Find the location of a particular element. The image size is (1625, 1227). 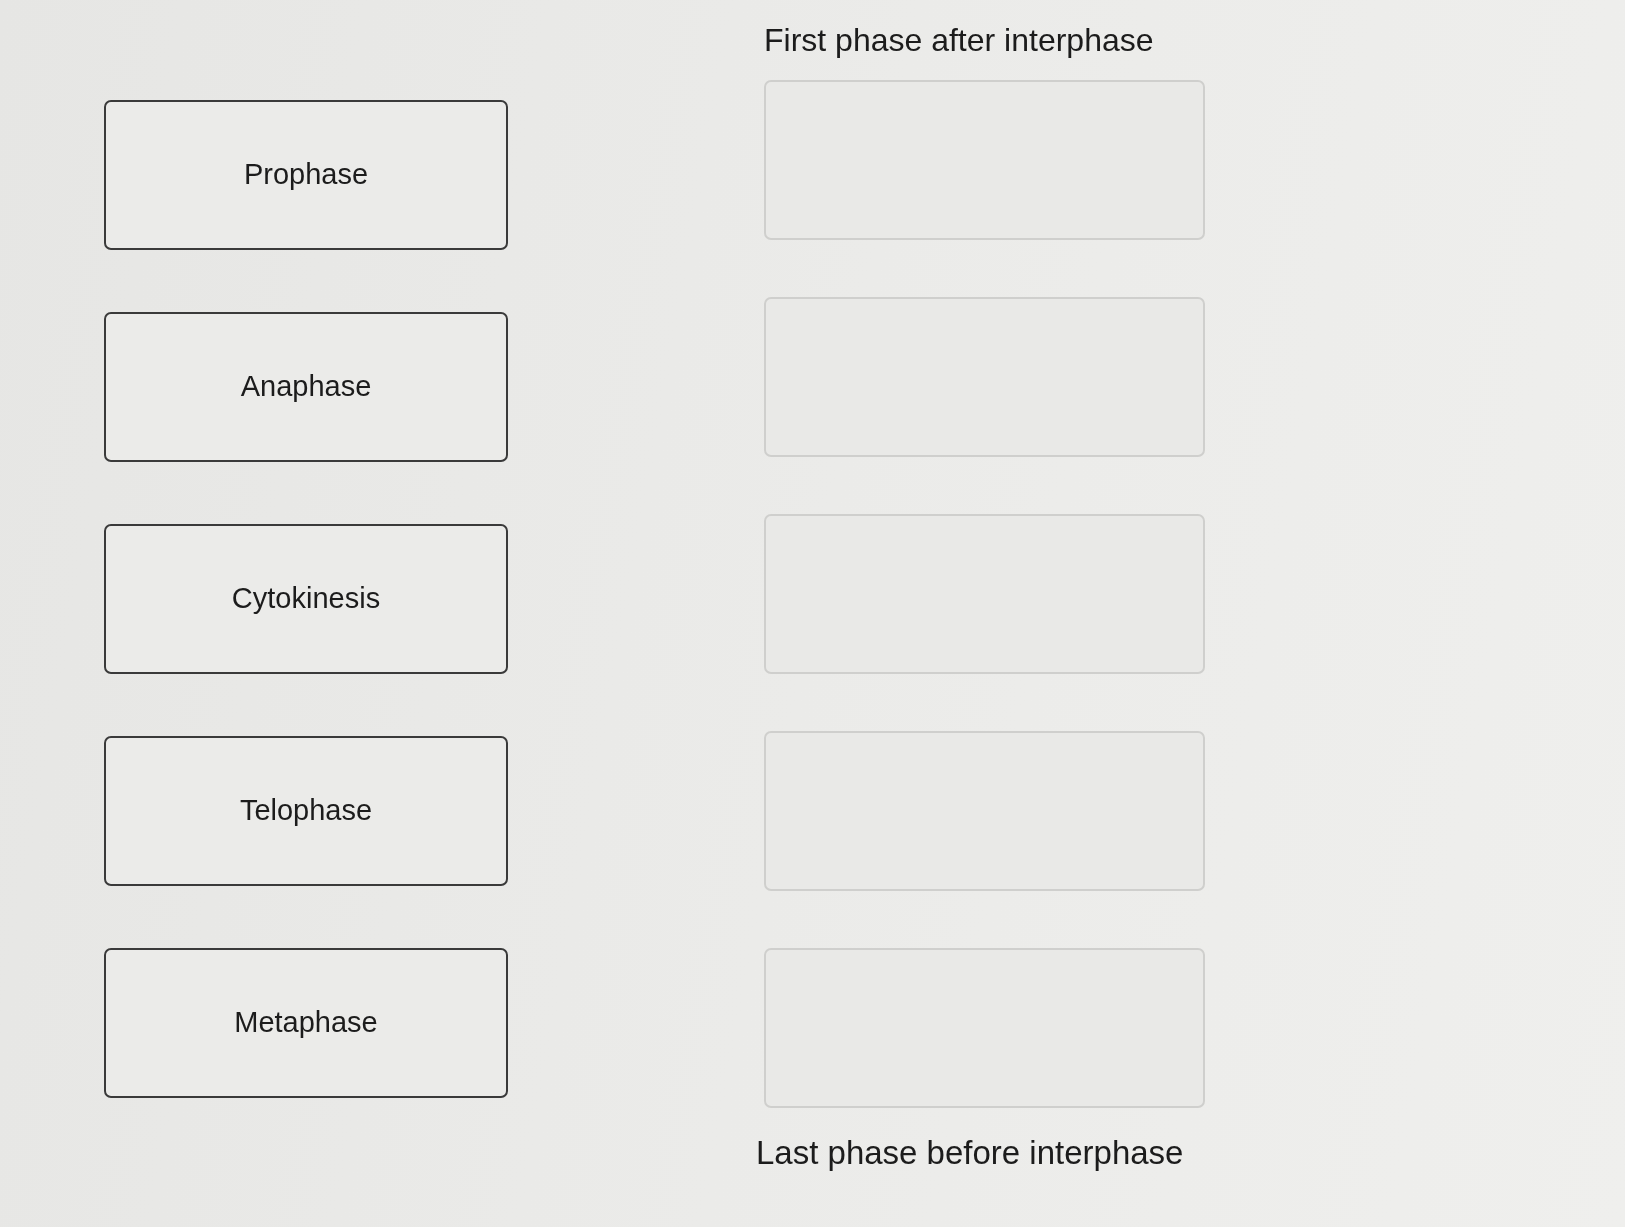

draggable-option: Cytokinesis is located at coordinates (306, 599).